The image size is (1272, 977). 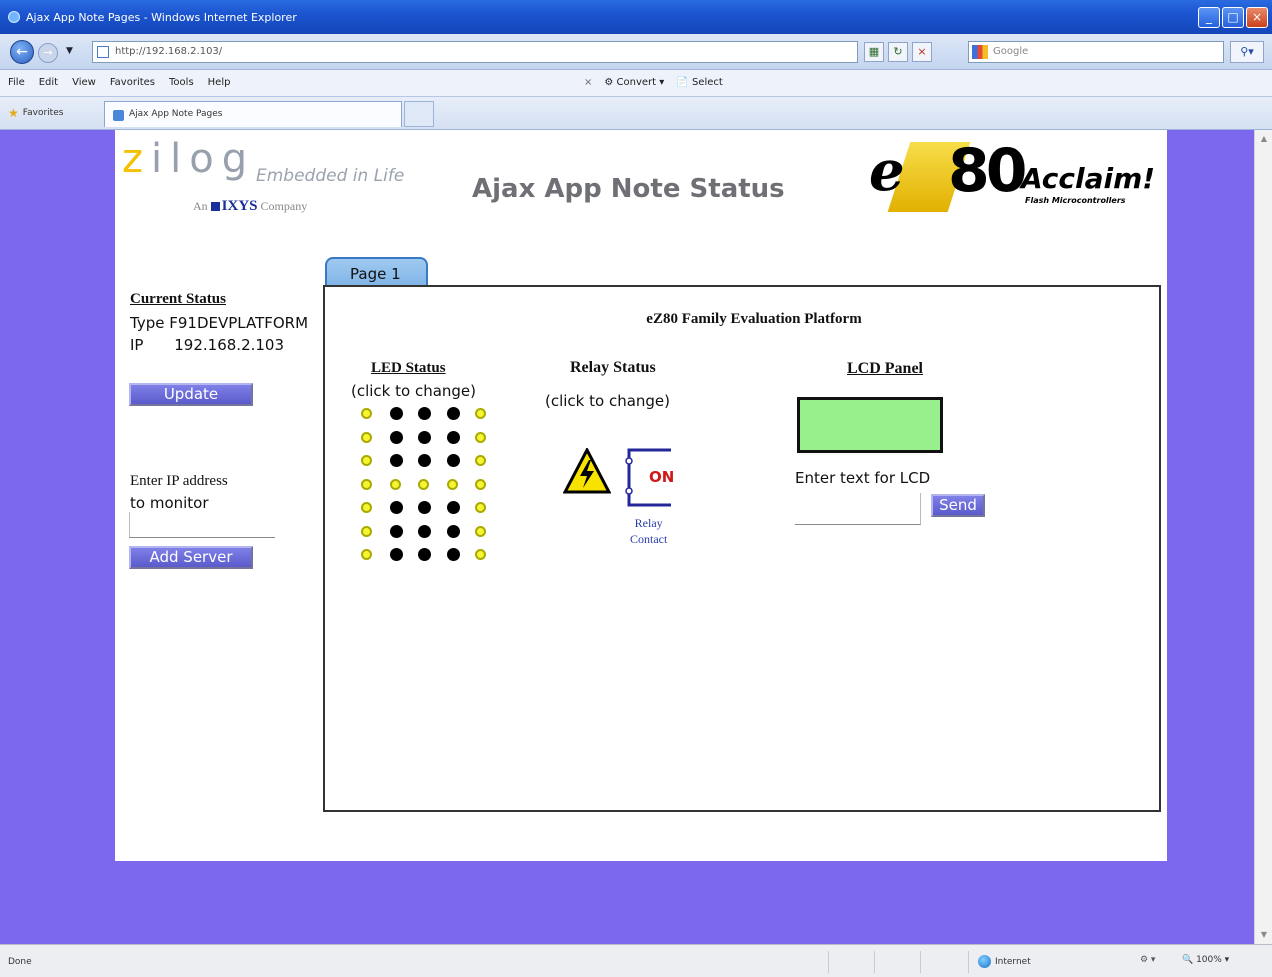 I want to click on add-server-button: Add Server, so click(x=191, y=557).